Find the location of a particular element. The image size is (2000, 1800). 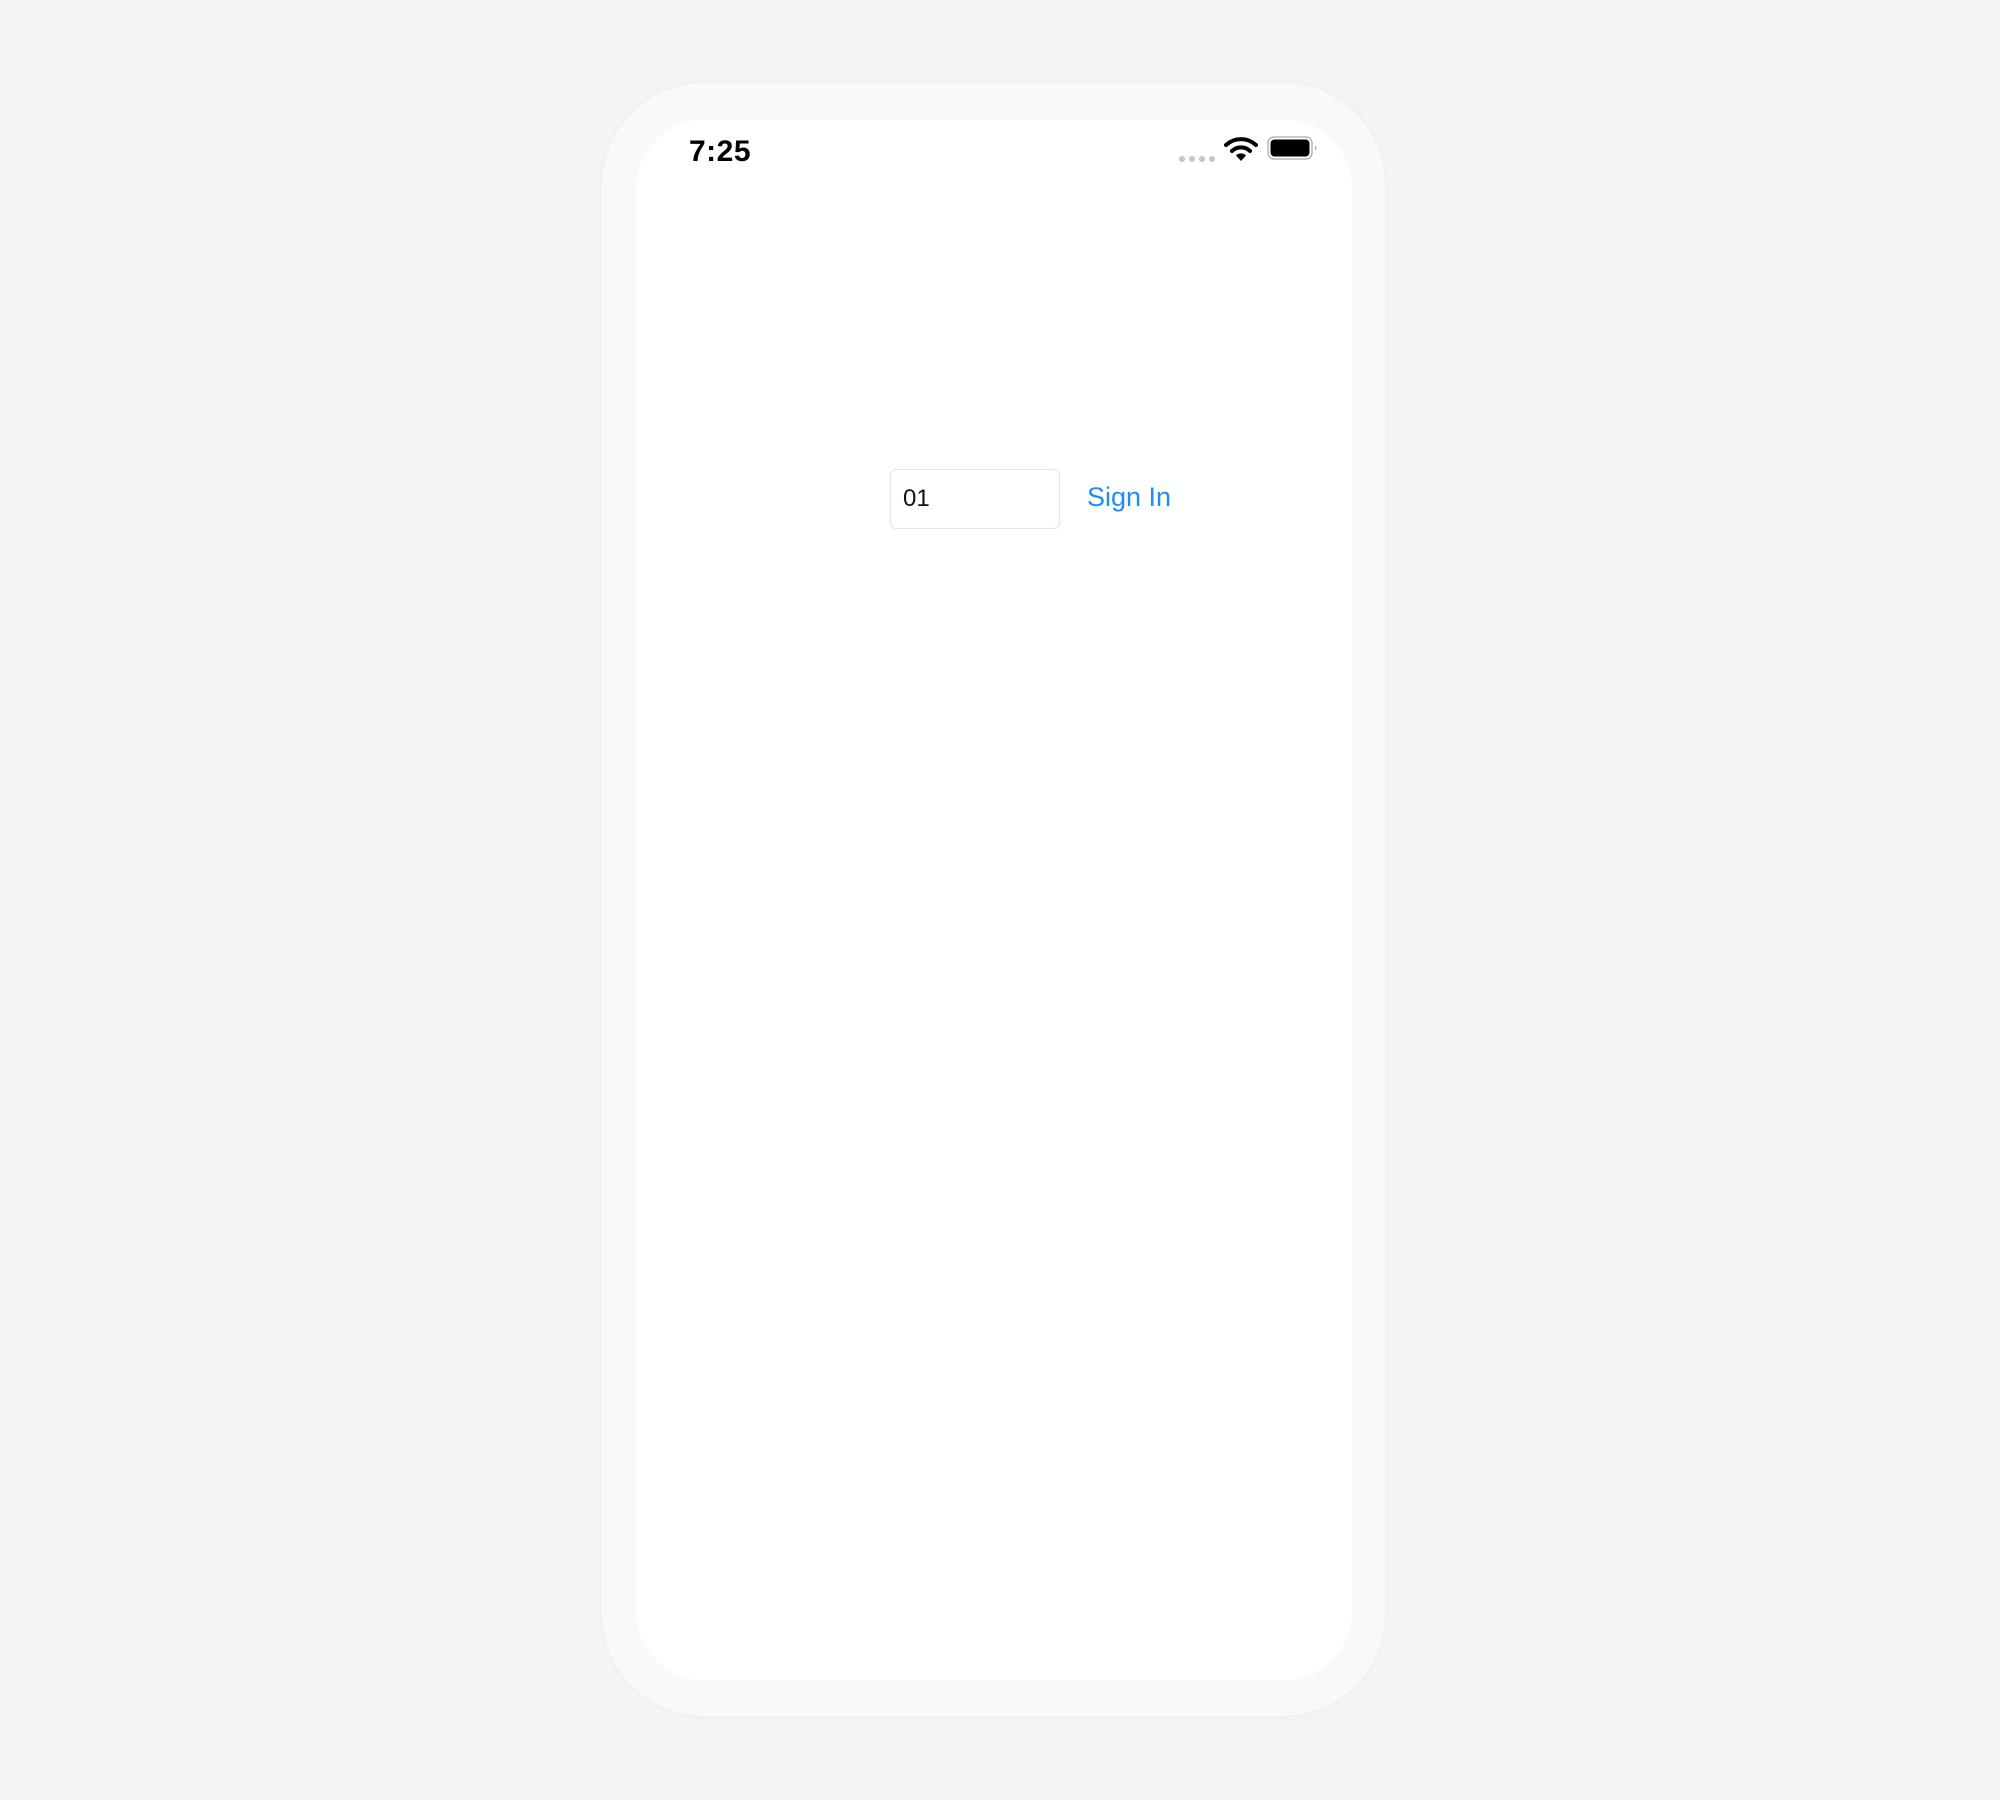

wifi-icon is located at coordinates (1241, 149).